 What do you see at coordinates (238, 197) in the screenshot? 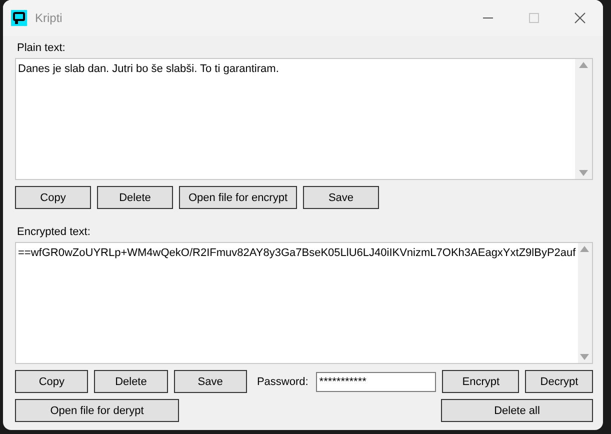
I see `open-file-button: Open file for encrypt` at bounding box center [238, 197].